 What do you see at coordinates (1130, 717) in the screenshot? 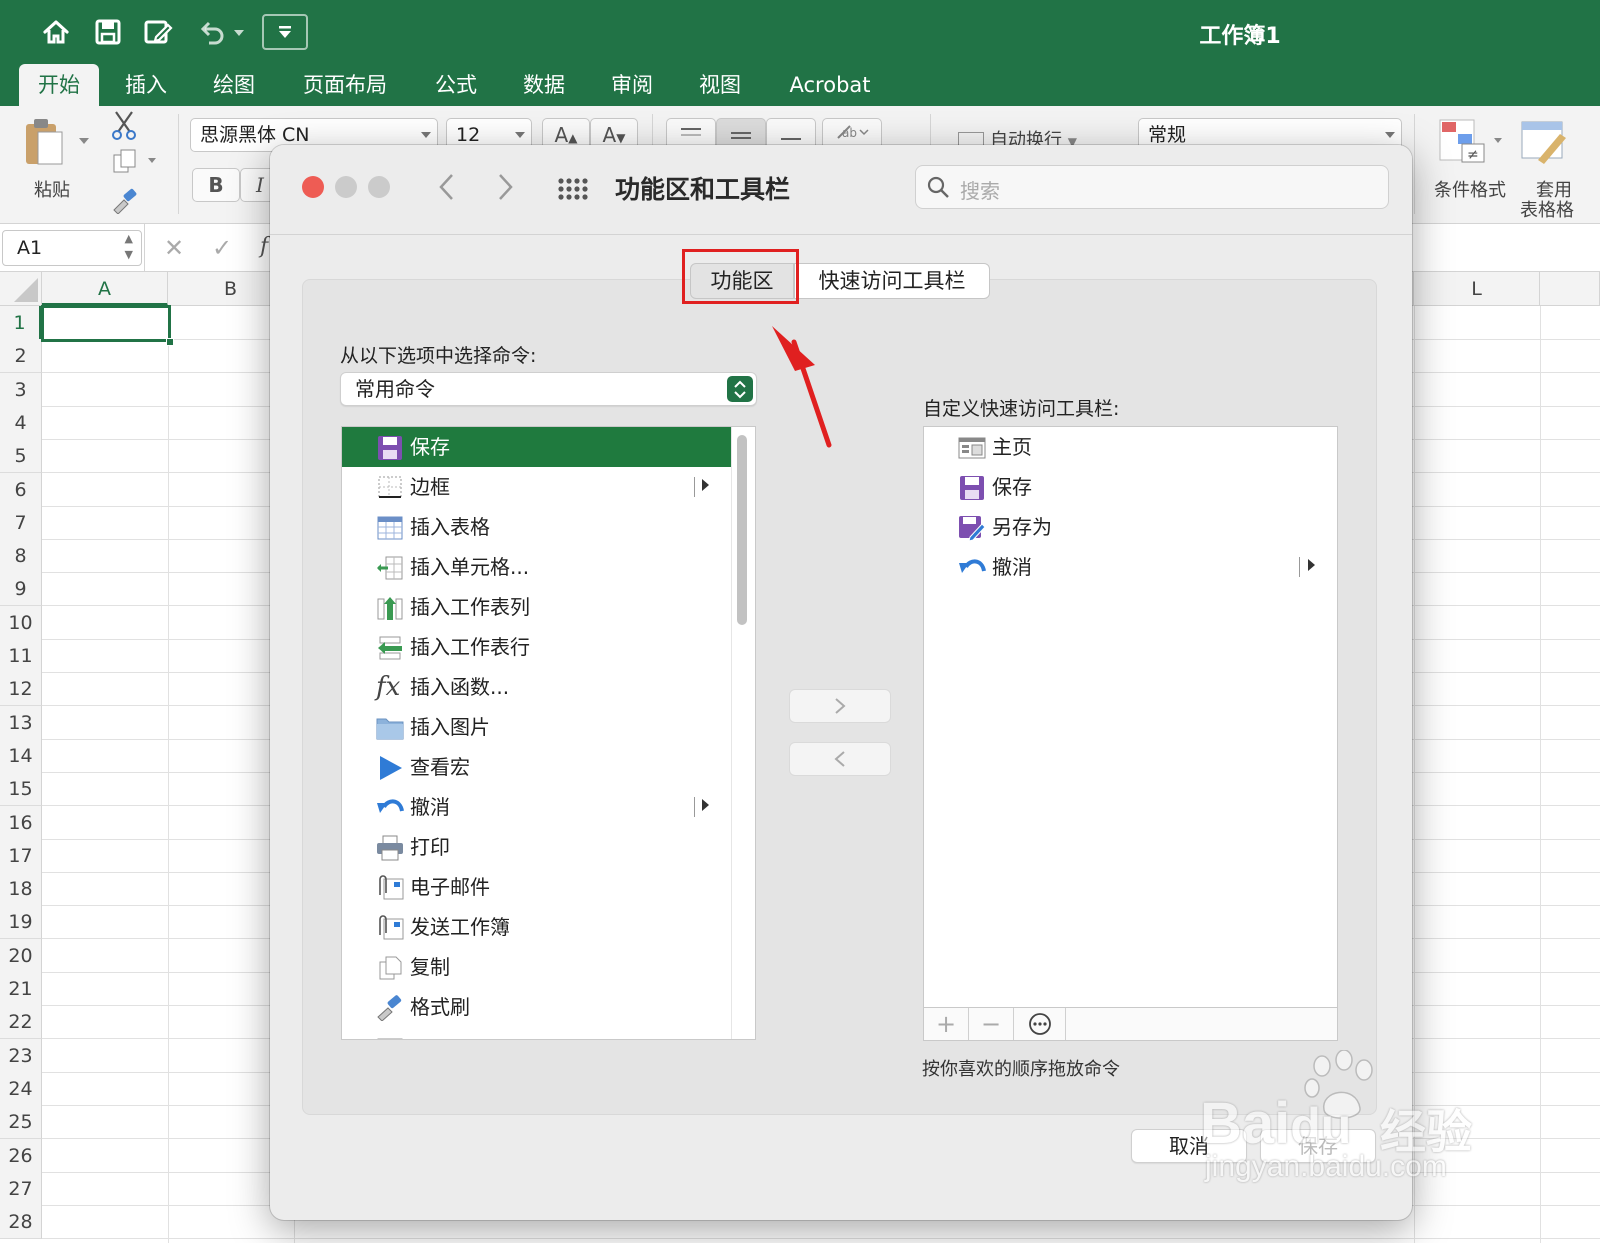
I see `quick-access-commands-list: 主页 保存 另存为 撤消` at bounding box center [1130, 717].